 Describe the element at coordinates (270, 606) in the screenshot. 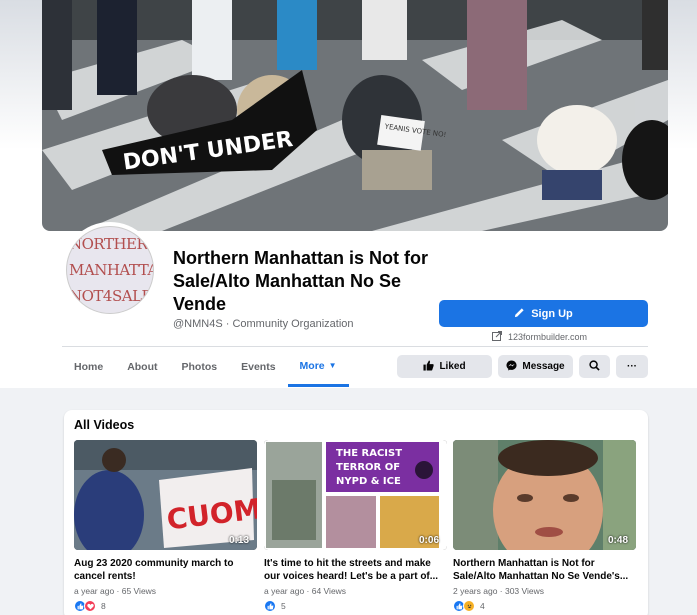

I see `like-reaction-icon` at that location.